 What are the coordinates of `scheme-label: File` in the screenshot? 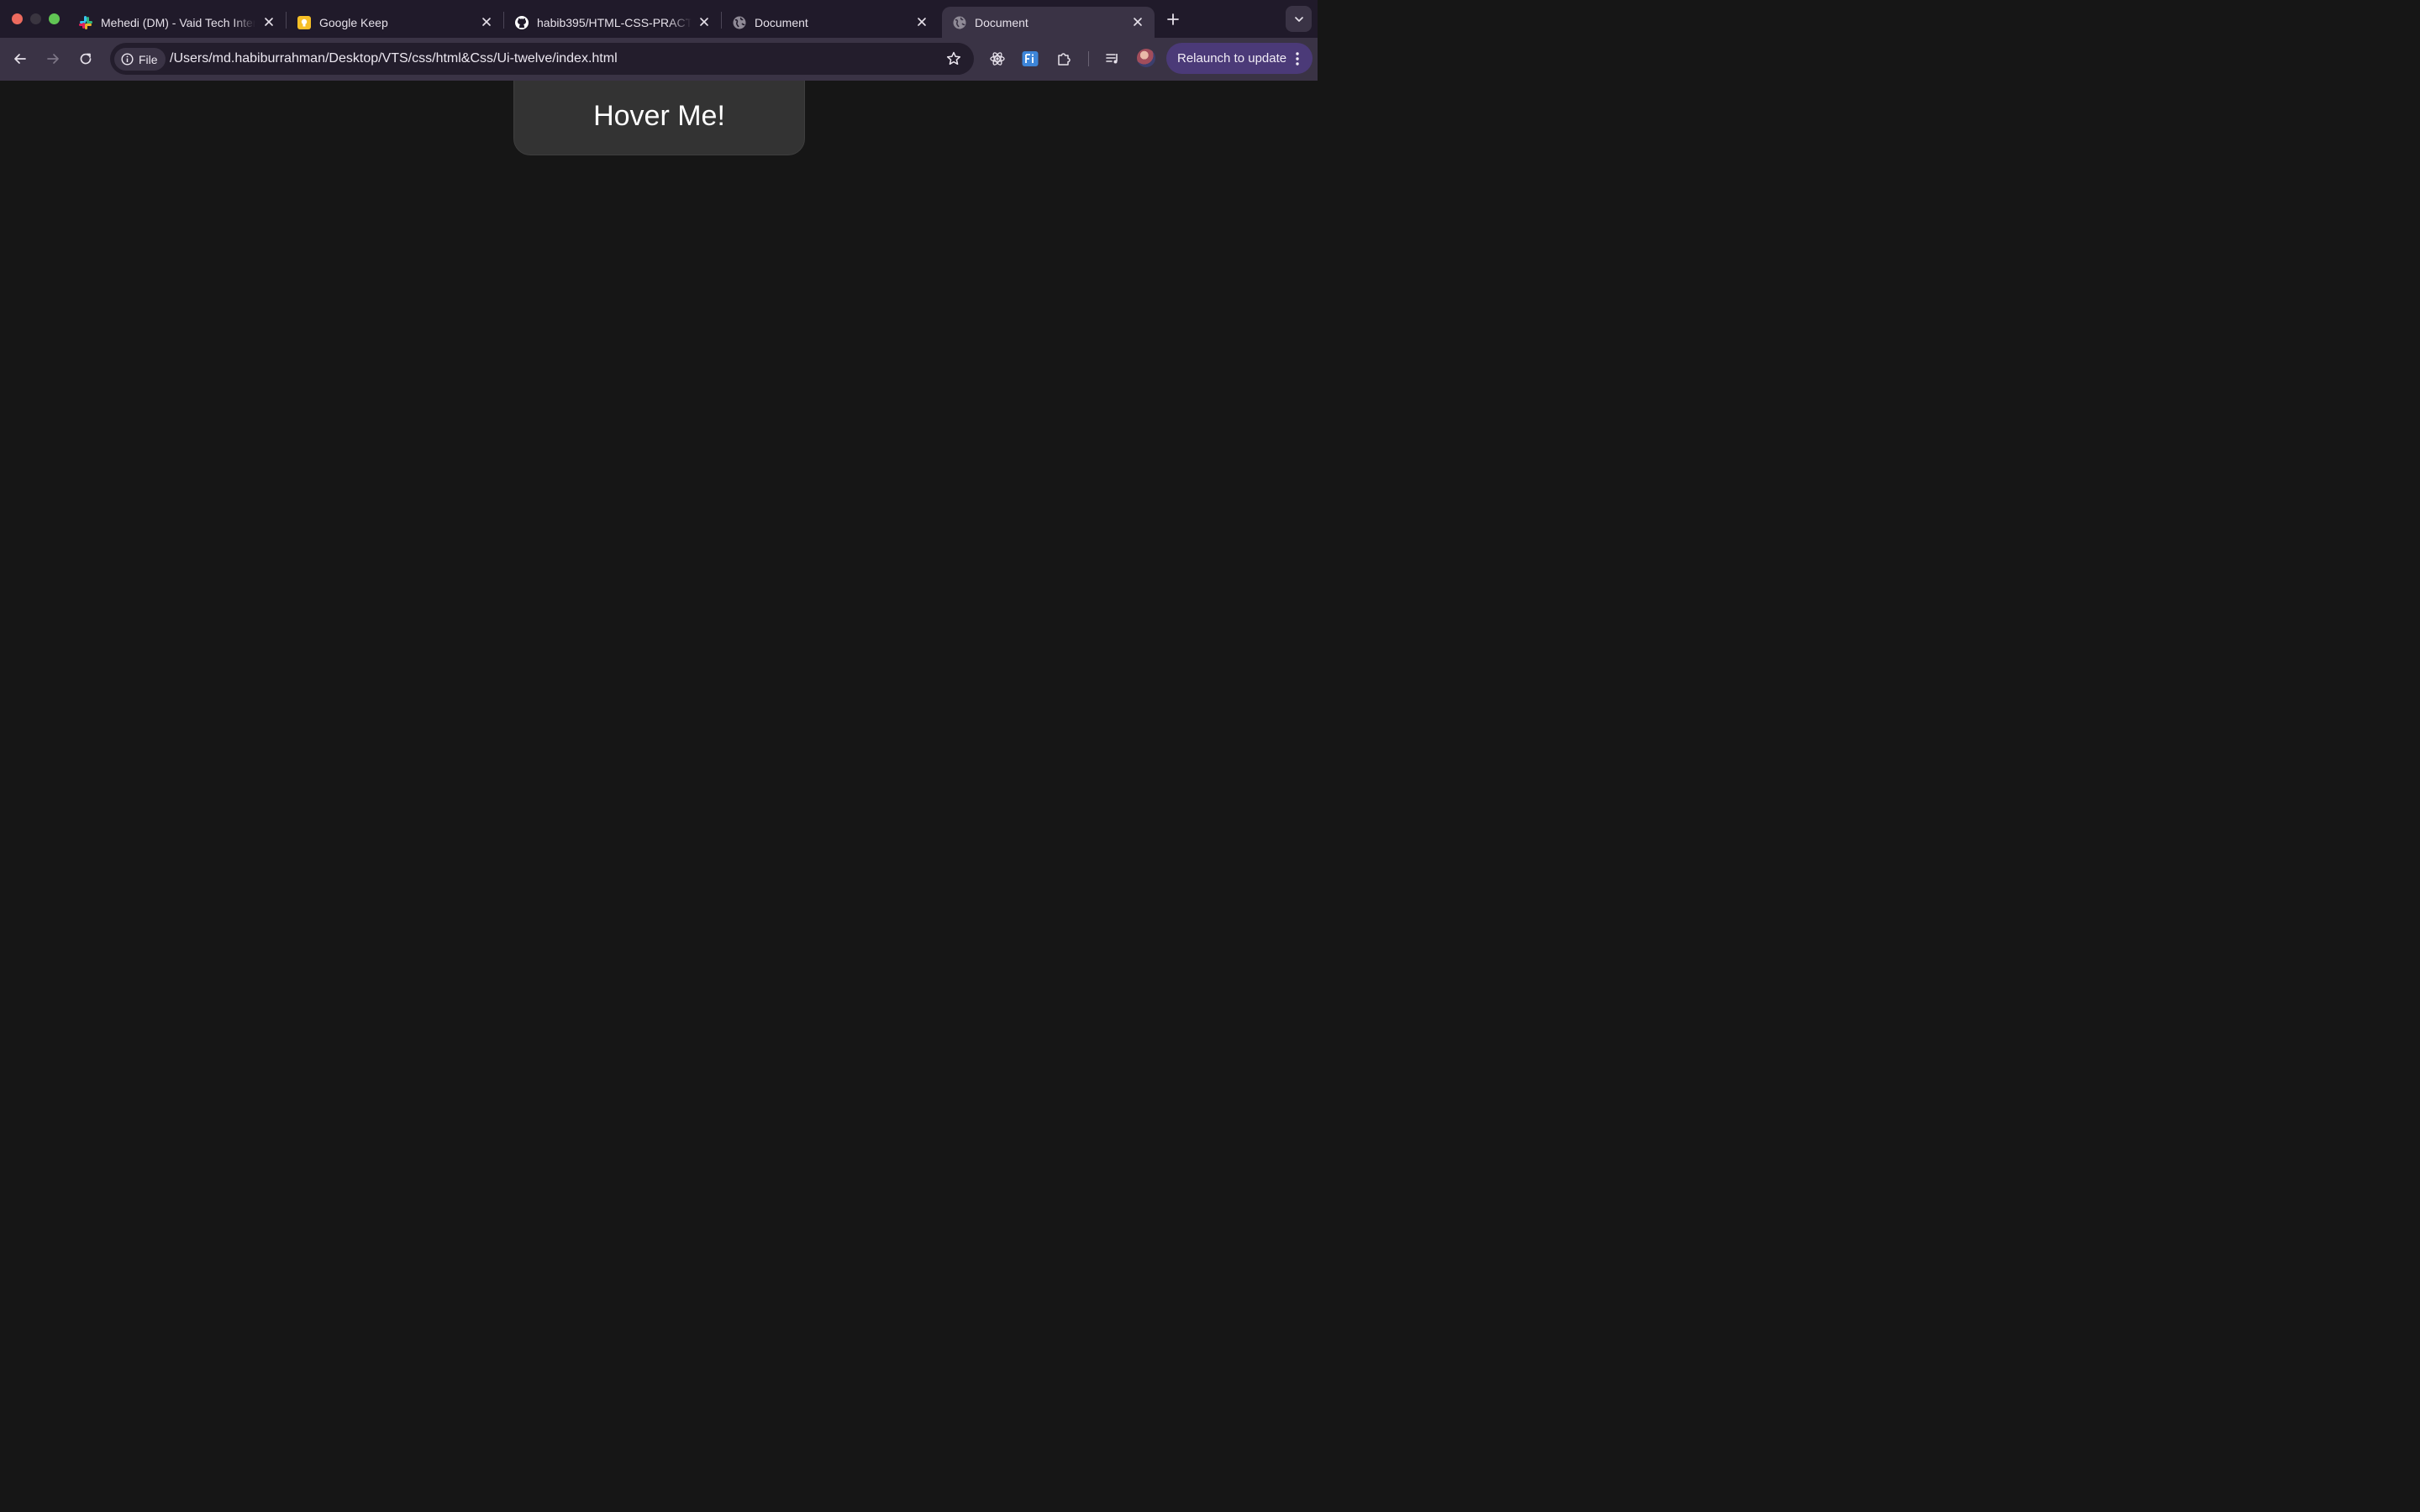 It's located at (148, 59).